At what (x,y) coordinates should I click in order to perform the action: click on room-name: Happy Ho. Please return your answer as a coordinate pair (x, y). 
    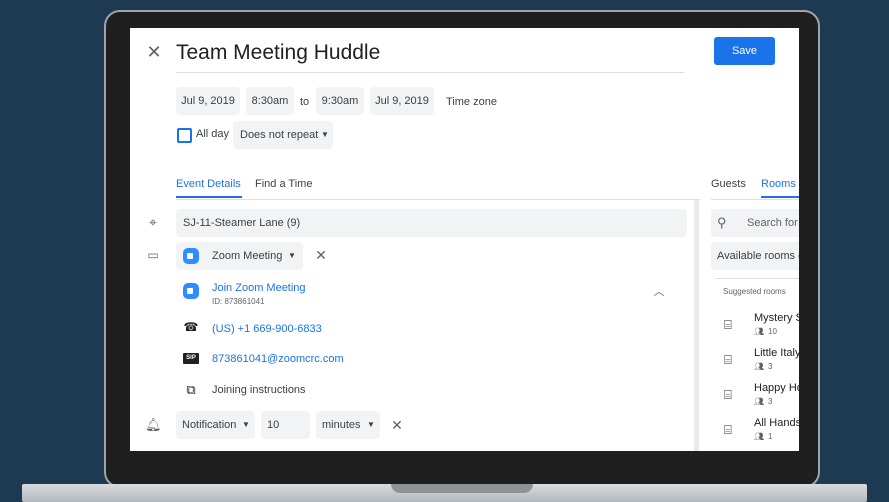
    Looking at the image, I should click on (776, 388).